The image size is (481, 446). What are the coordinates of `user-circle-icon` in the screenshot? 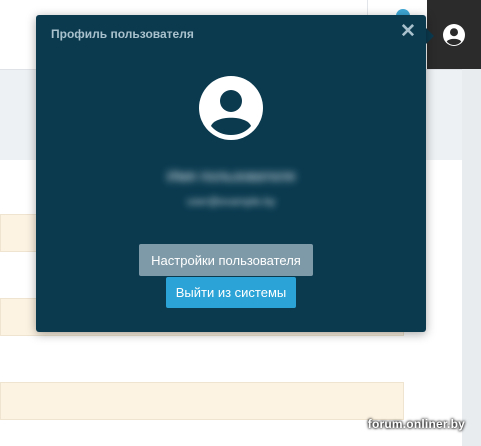 It's located at (454, 34).